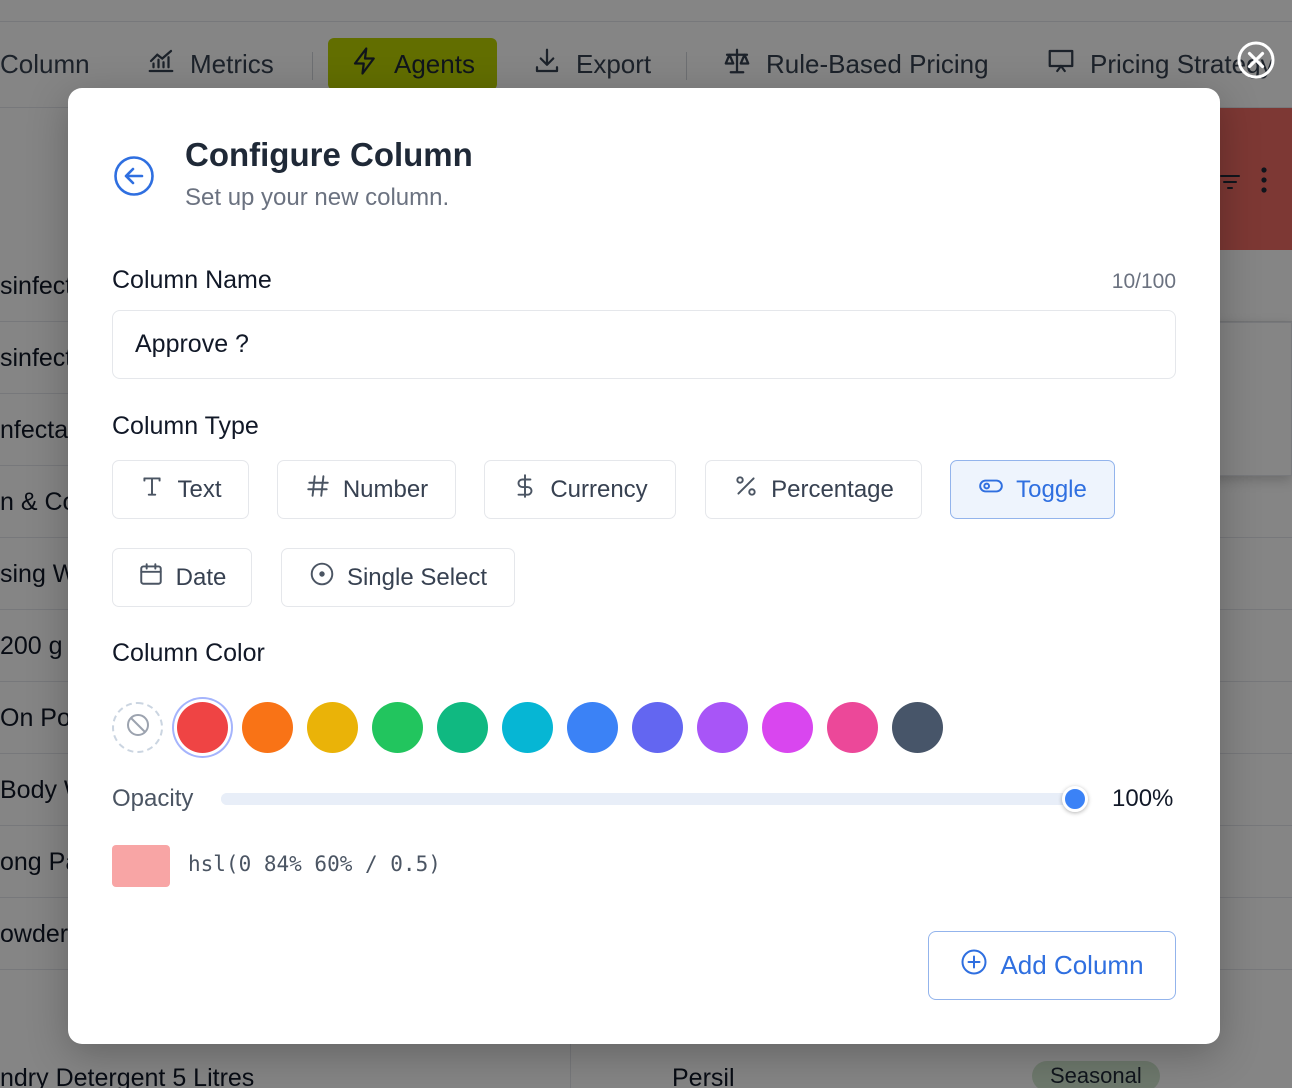  I want to click on type-text-label: Text, so click(199, 489).